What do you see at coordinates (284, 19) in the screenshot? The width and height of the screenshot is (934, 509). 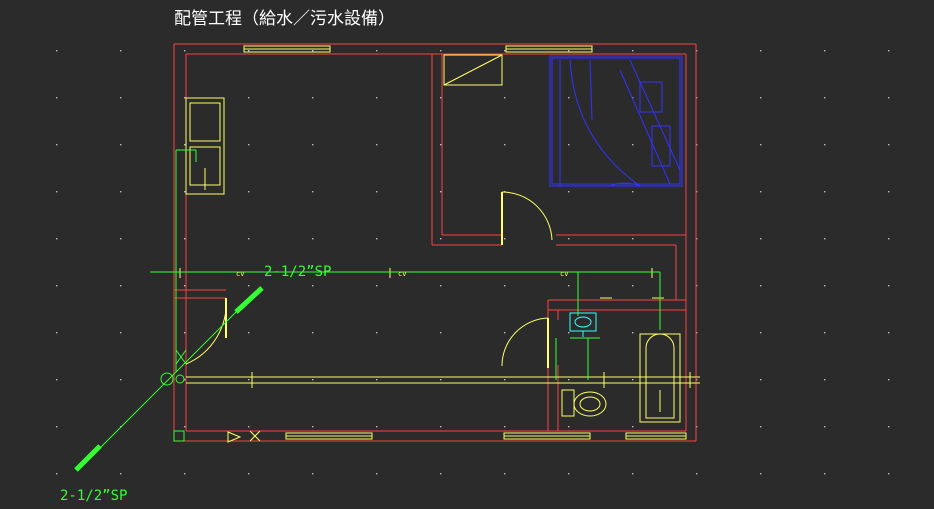 I see `drawing-title: 配管工程（給水／污水設備）` at bounding box center [284, 19].